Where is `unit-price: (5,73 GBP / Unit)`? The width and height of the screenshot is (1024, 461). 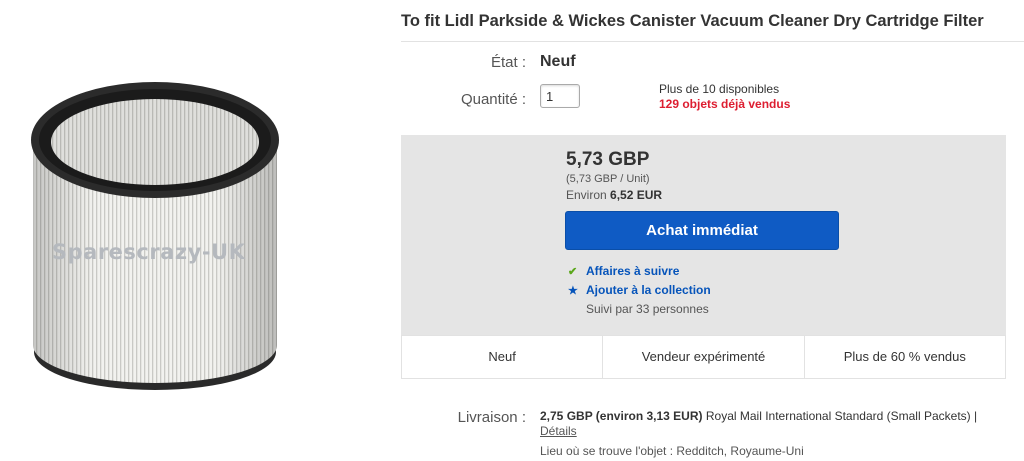 unit-price: (5,73 GBP / Unit) is located at coordinates (608, 179).